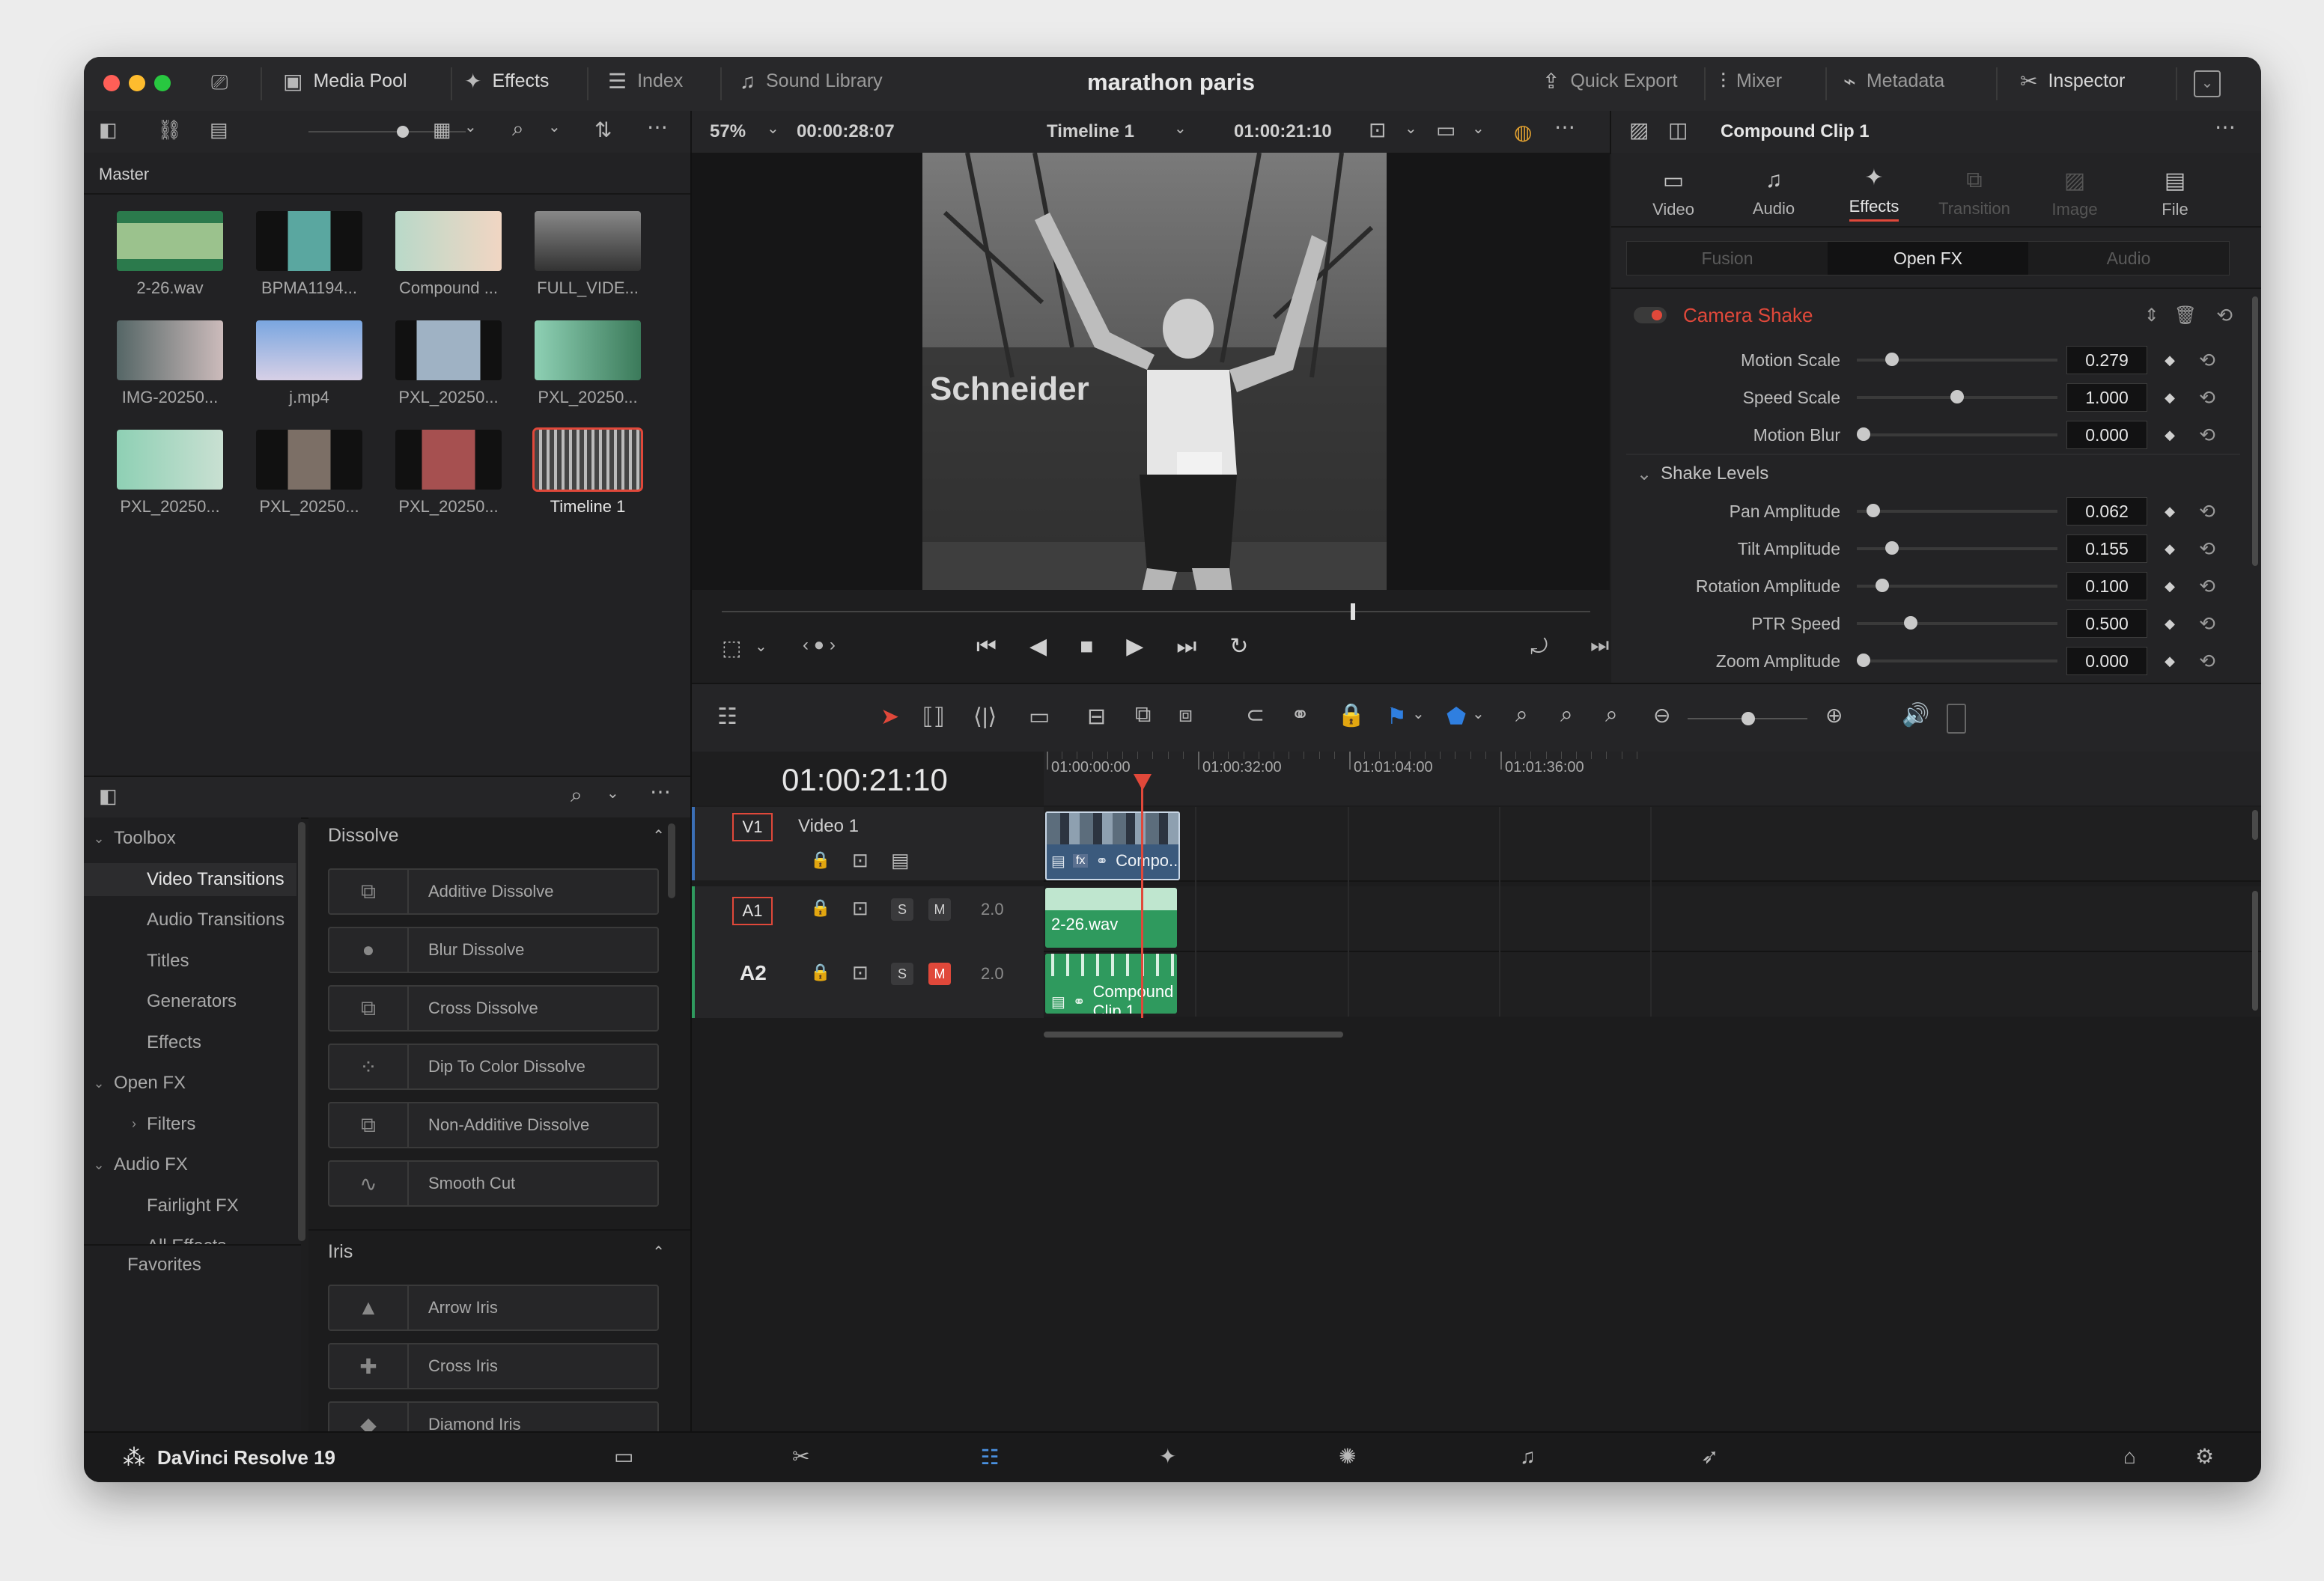 The image size is (2324, 1581). What do you see at coordinates (1751, 81) in the screenshot?
I see `mixer-button: ⫶ Mixer` at bounding box center [1751, 81].